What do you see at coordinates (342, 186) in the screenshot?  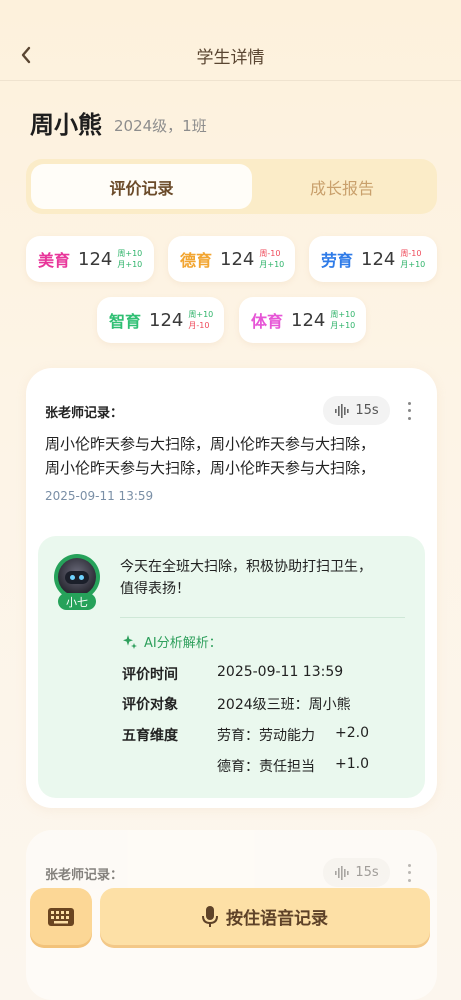 I see `tab-growth-report: 成长报告` at bounding box center [342, 186].